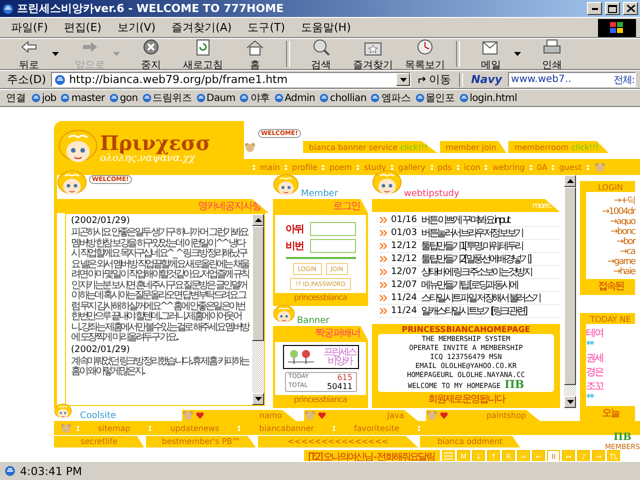 Image resolution: width=640 pixels, height=480 pixels. What do you see at coordinates (373, 54) in the screenshot?
I see `toolbar-button: 즐겨찾기` at bounding box center [373, 54].